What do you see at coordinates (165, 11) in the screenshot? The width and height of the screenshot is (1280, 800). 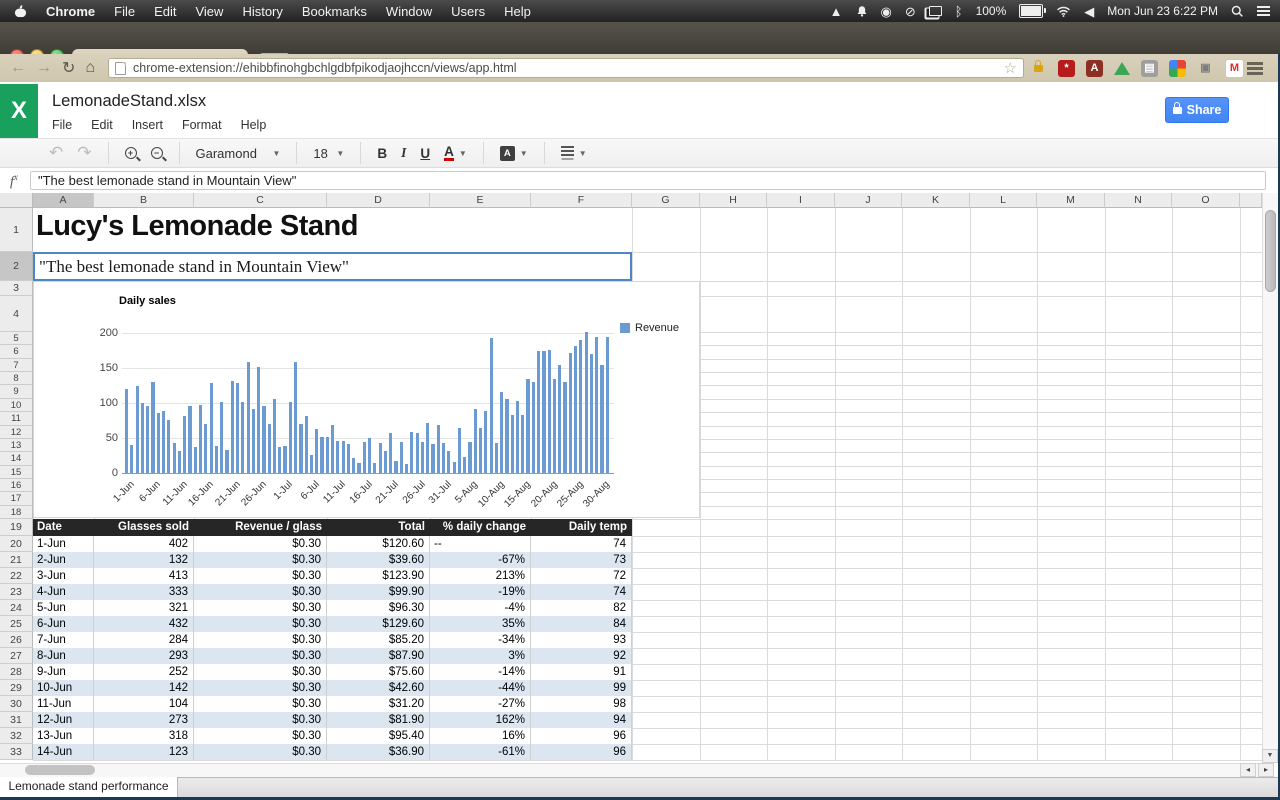 I see `menubar-item-edit: Edit` at bounding box center [165, 11].